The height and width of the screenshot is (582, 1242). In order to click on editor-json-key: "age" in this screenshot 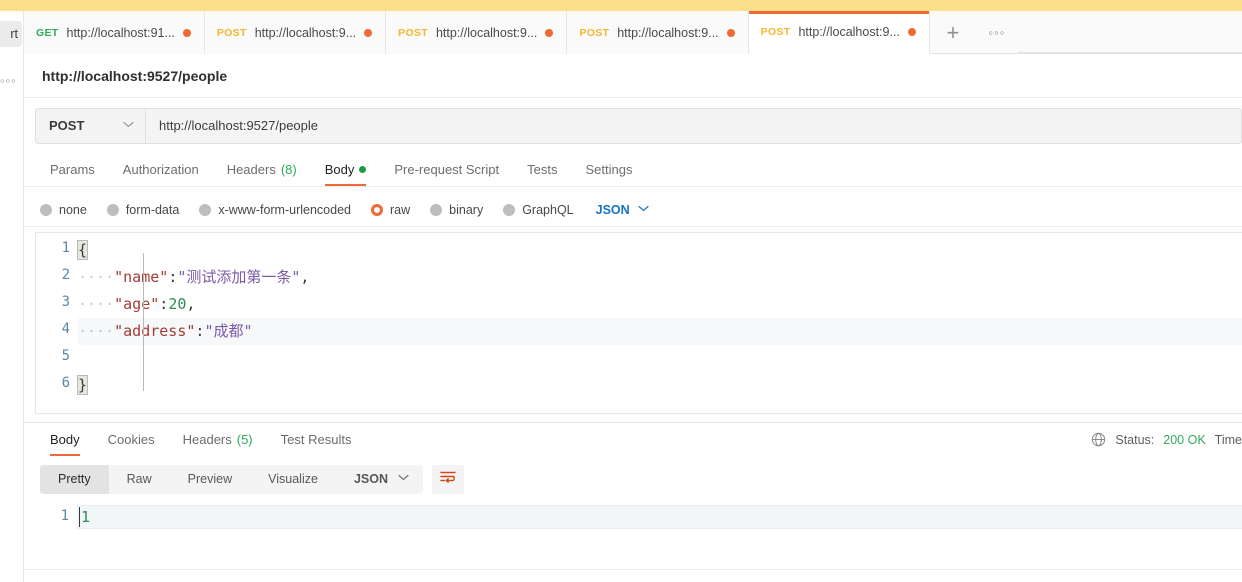, I will do `click(137, 304)`.